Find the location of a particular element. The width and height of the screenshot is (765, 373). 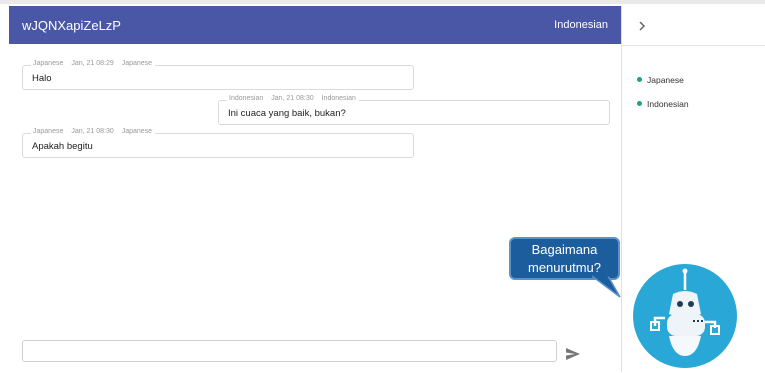

assistant-speech-bubble: Bagaimana menurutmu? is located at coordinates (564, 258).